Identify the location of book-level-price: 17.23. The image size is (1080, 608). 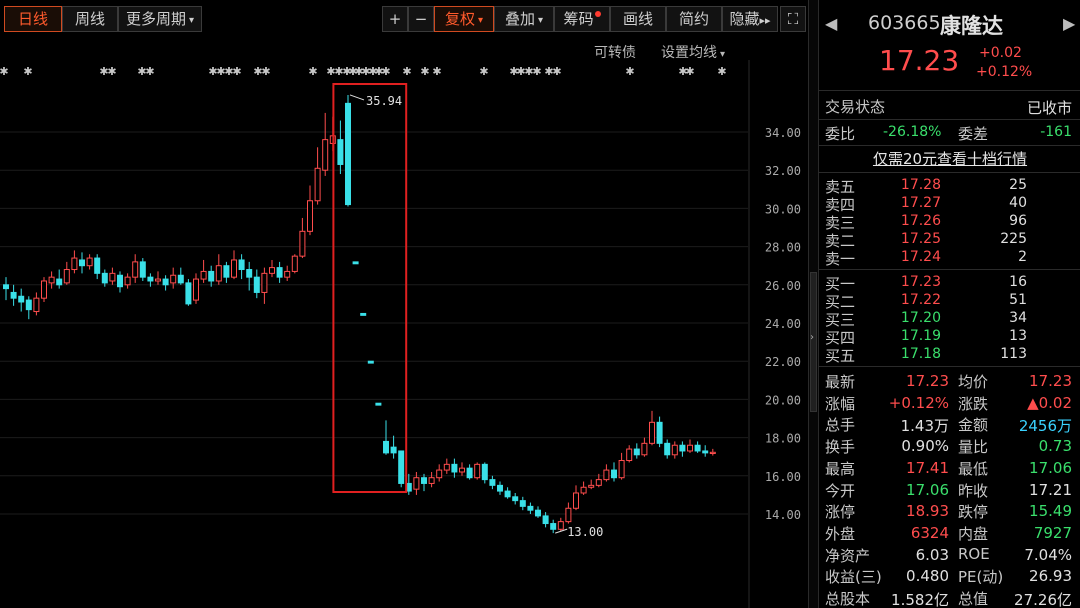
(910, 282).